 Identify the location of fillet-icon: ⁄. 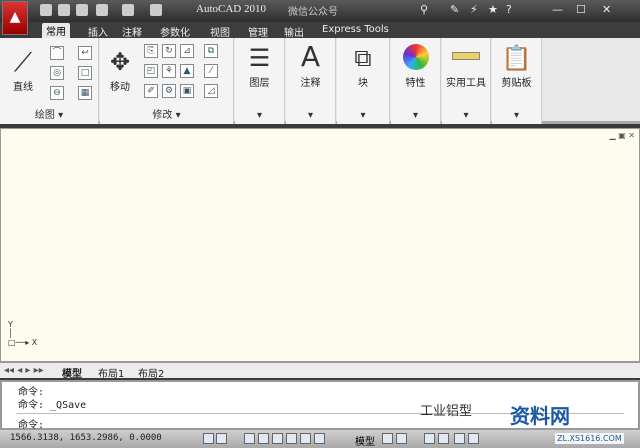
(211, 71).